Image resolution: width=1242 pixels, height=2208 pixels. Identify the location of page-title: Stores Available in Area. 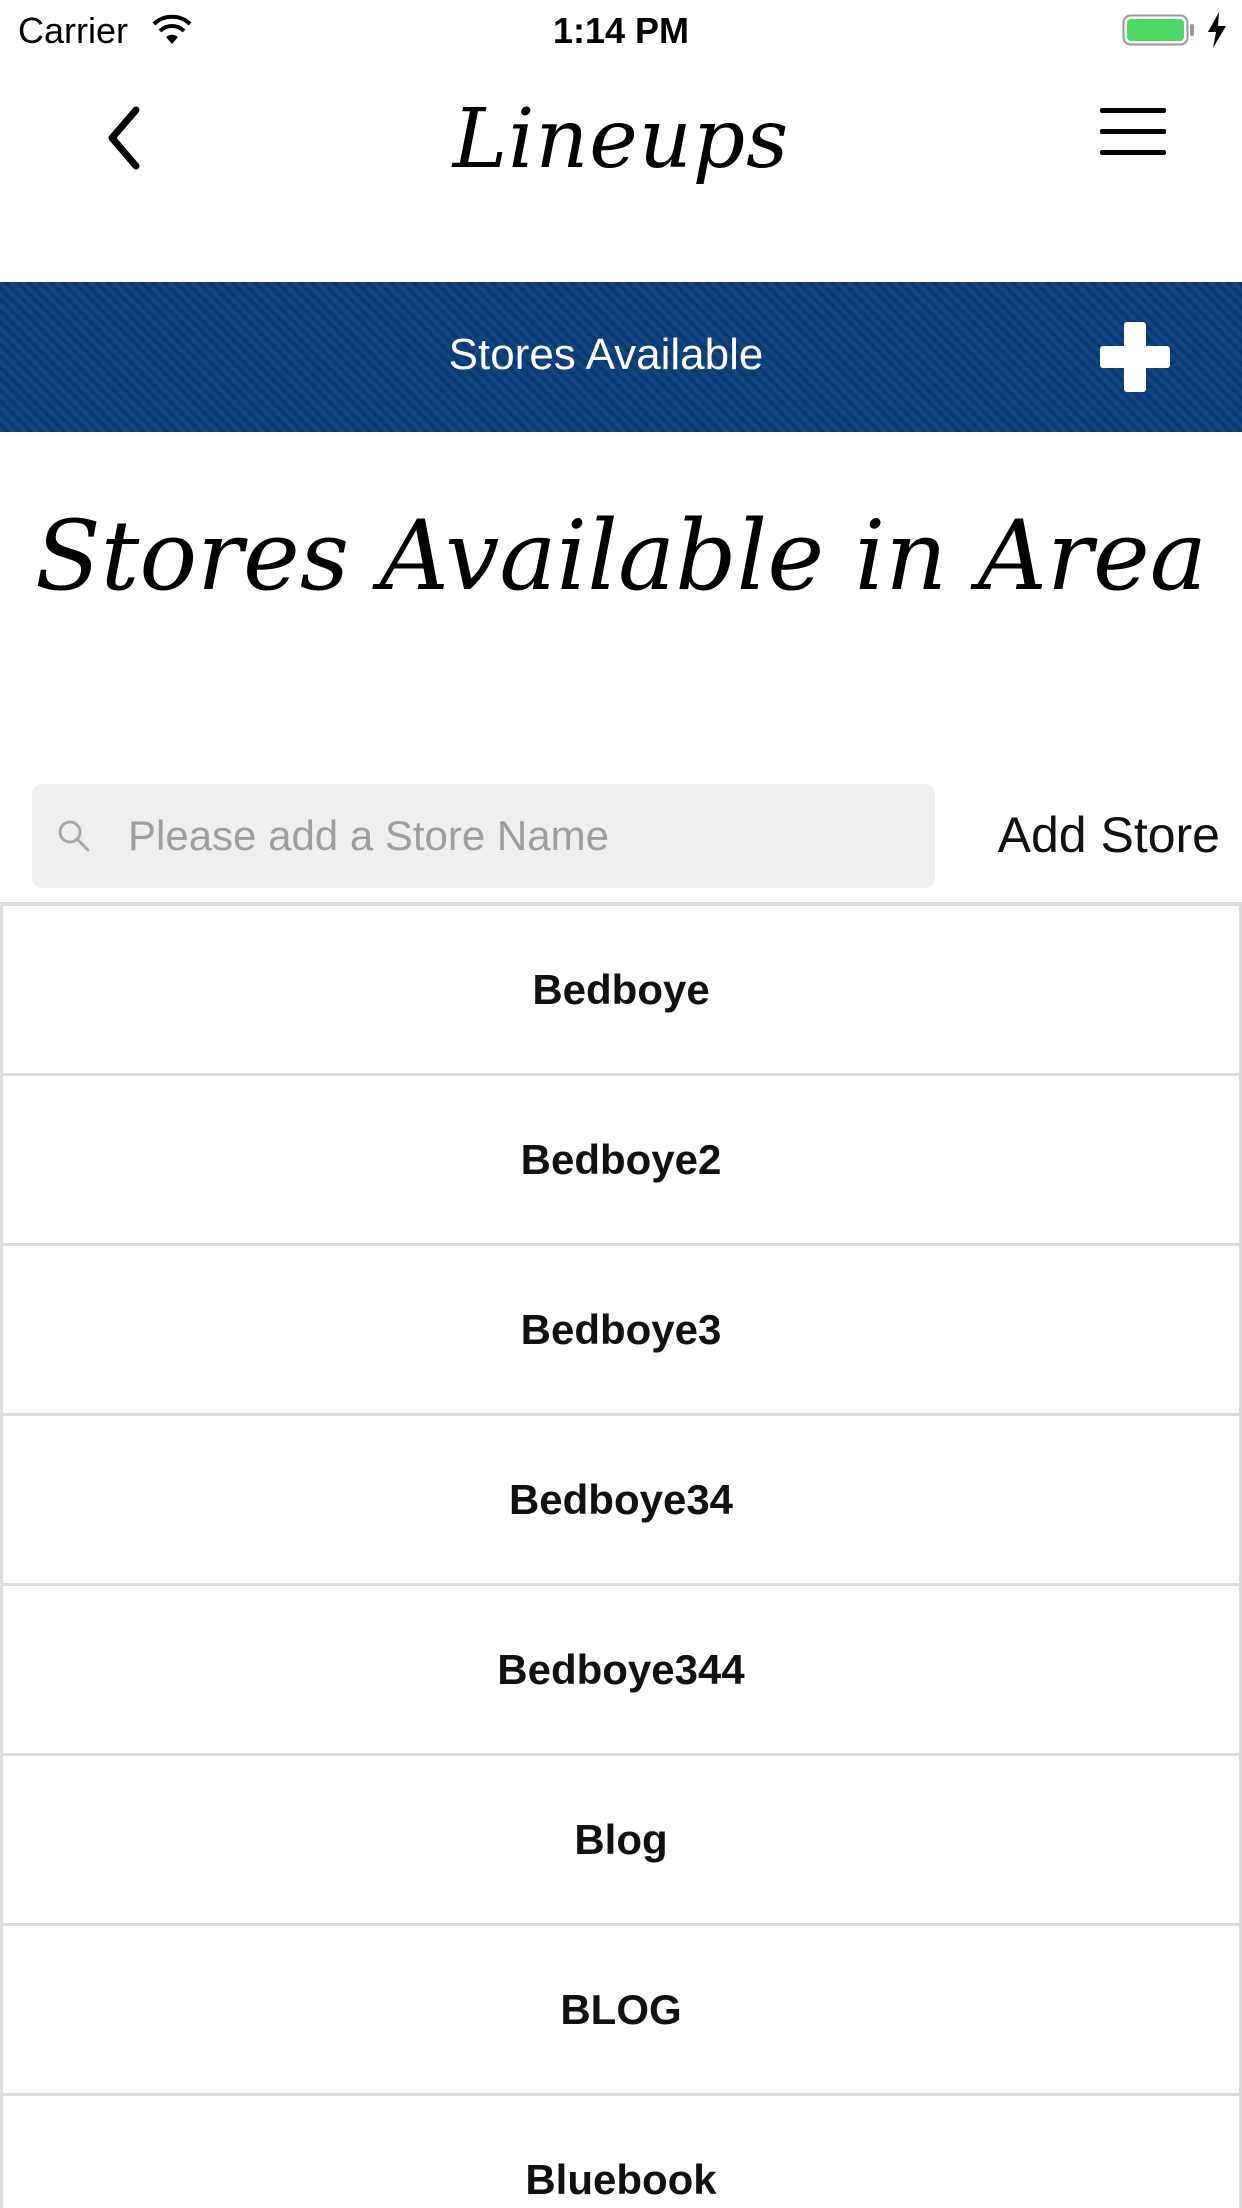
(621, 556).